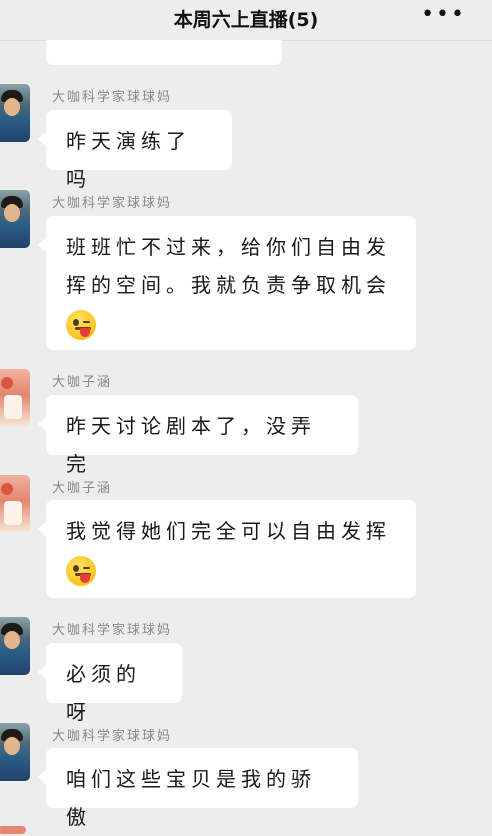  What do you see at coordinates (164, 52) in the screenshot?
I see `previous-message-bubble` at bounding box center [164, 52].